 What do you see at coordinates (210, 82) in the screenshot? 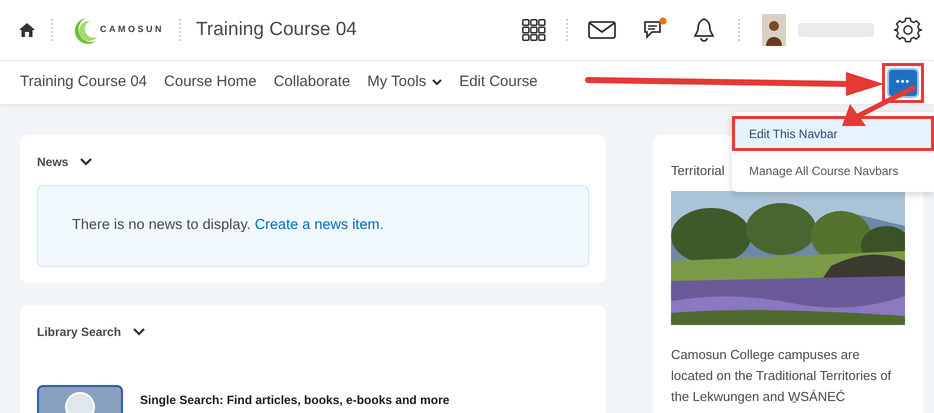
I see `navbar-link: Course Home` at bounding box center [210, 82].